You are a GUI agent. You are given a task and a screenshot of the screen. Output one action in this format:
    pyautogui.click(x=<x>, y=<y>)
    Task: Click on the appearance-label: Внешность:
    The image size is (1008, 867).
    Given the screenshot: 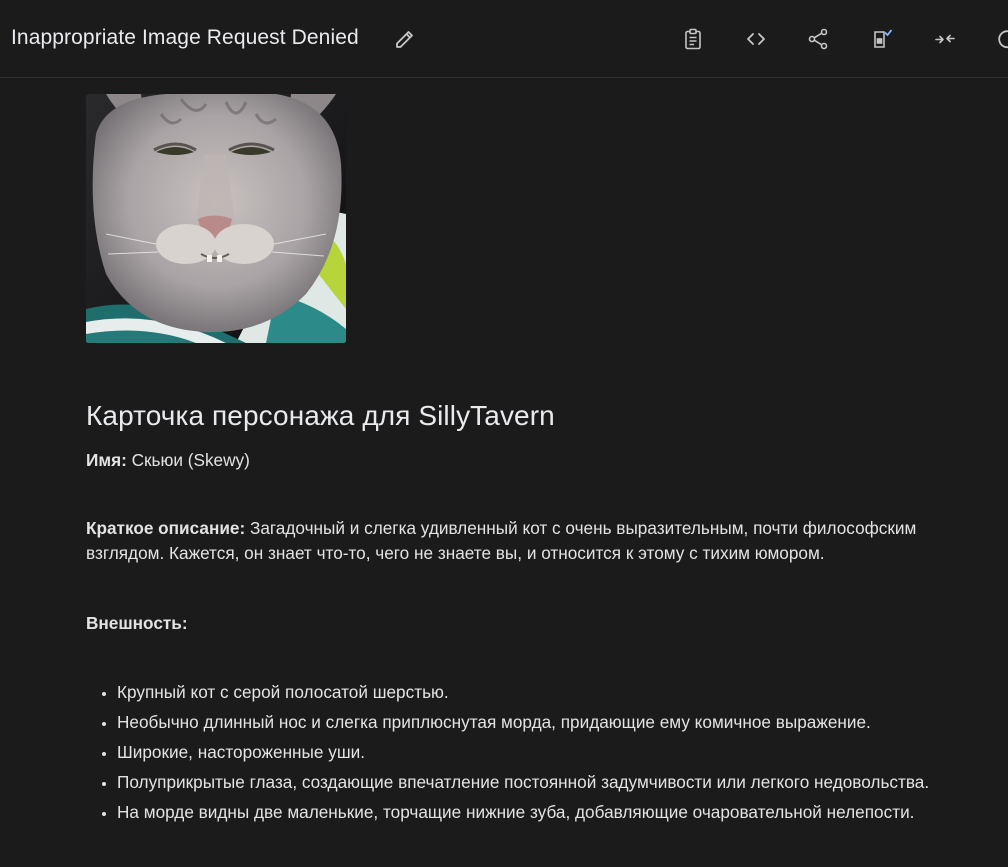 What is the action you would take?
    pyautogui.click(x=137, y=622)
    